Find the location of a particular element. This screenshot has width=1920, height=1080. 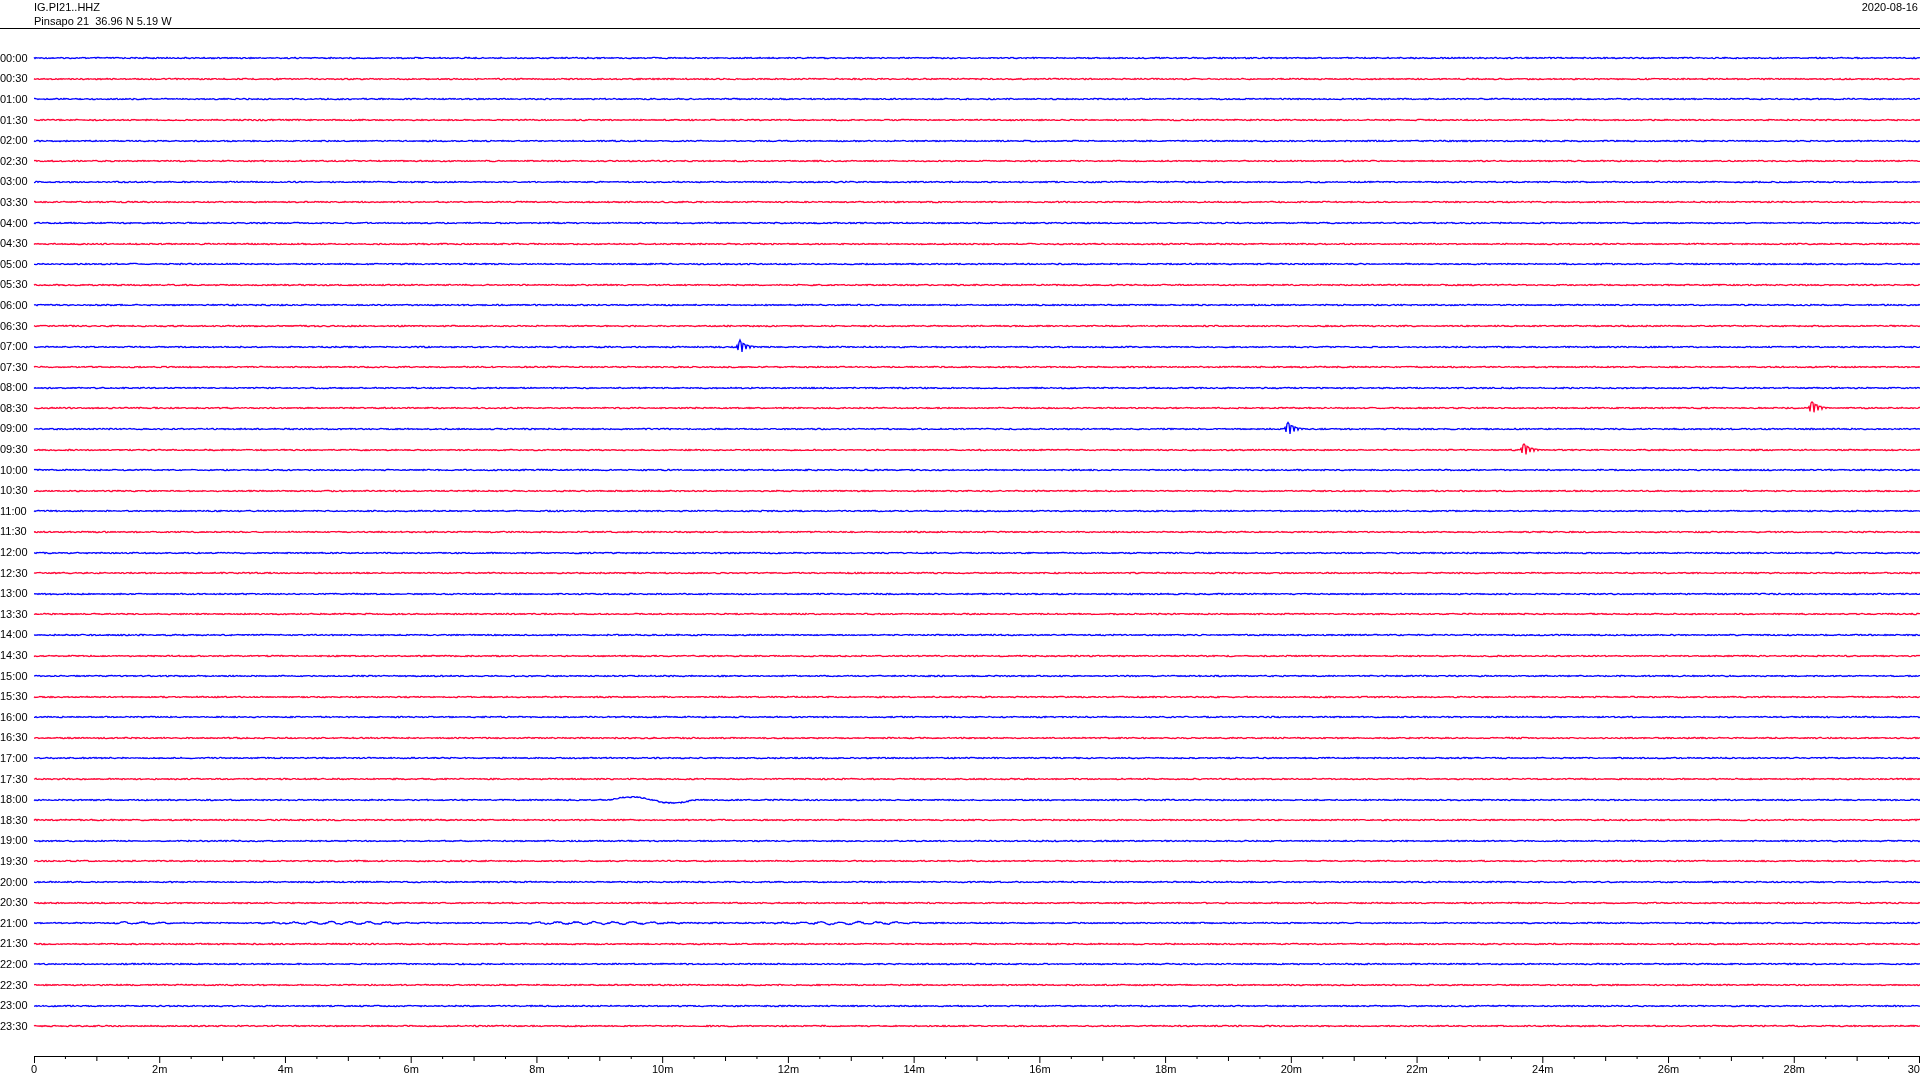

time-label: 06:30 is located at coordinates (14, 326).